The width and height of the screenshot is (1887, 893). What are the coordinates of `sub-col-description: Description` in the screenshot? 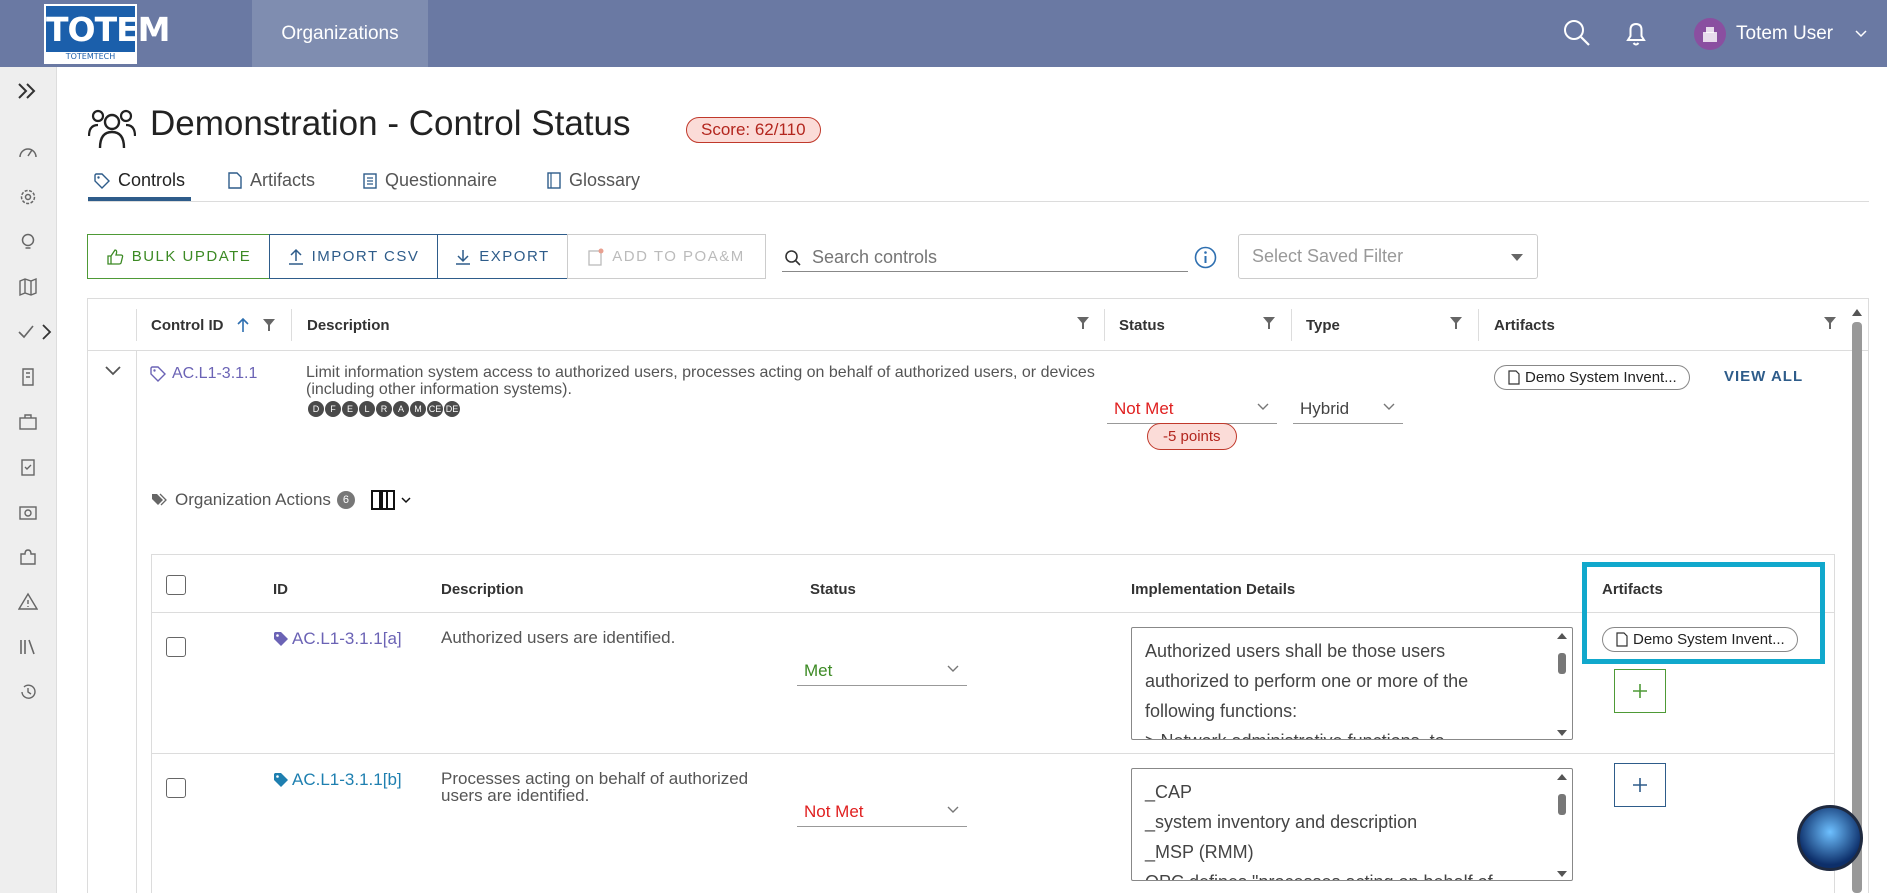 It's located at (482, 589).